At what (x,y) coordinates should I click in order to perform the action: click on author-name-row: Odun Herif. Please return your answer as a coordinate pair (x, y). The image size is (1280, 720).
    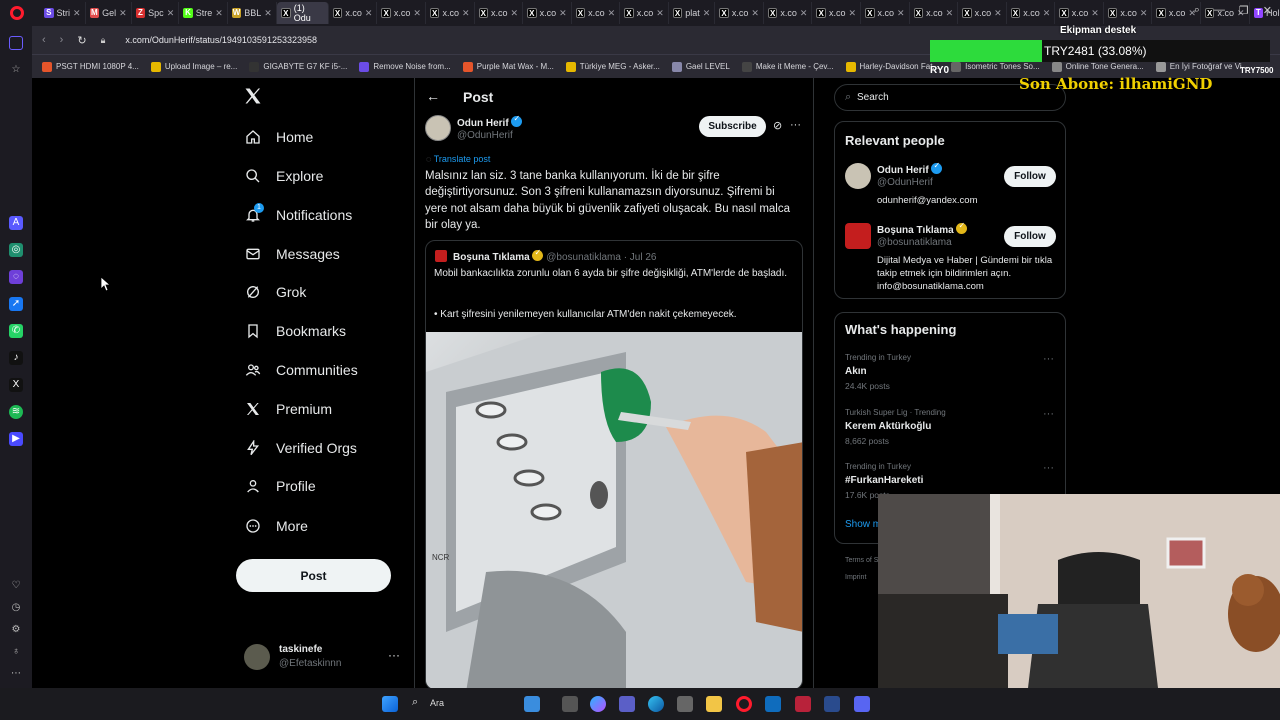
    Looking at the image, I should click on (490, 121).